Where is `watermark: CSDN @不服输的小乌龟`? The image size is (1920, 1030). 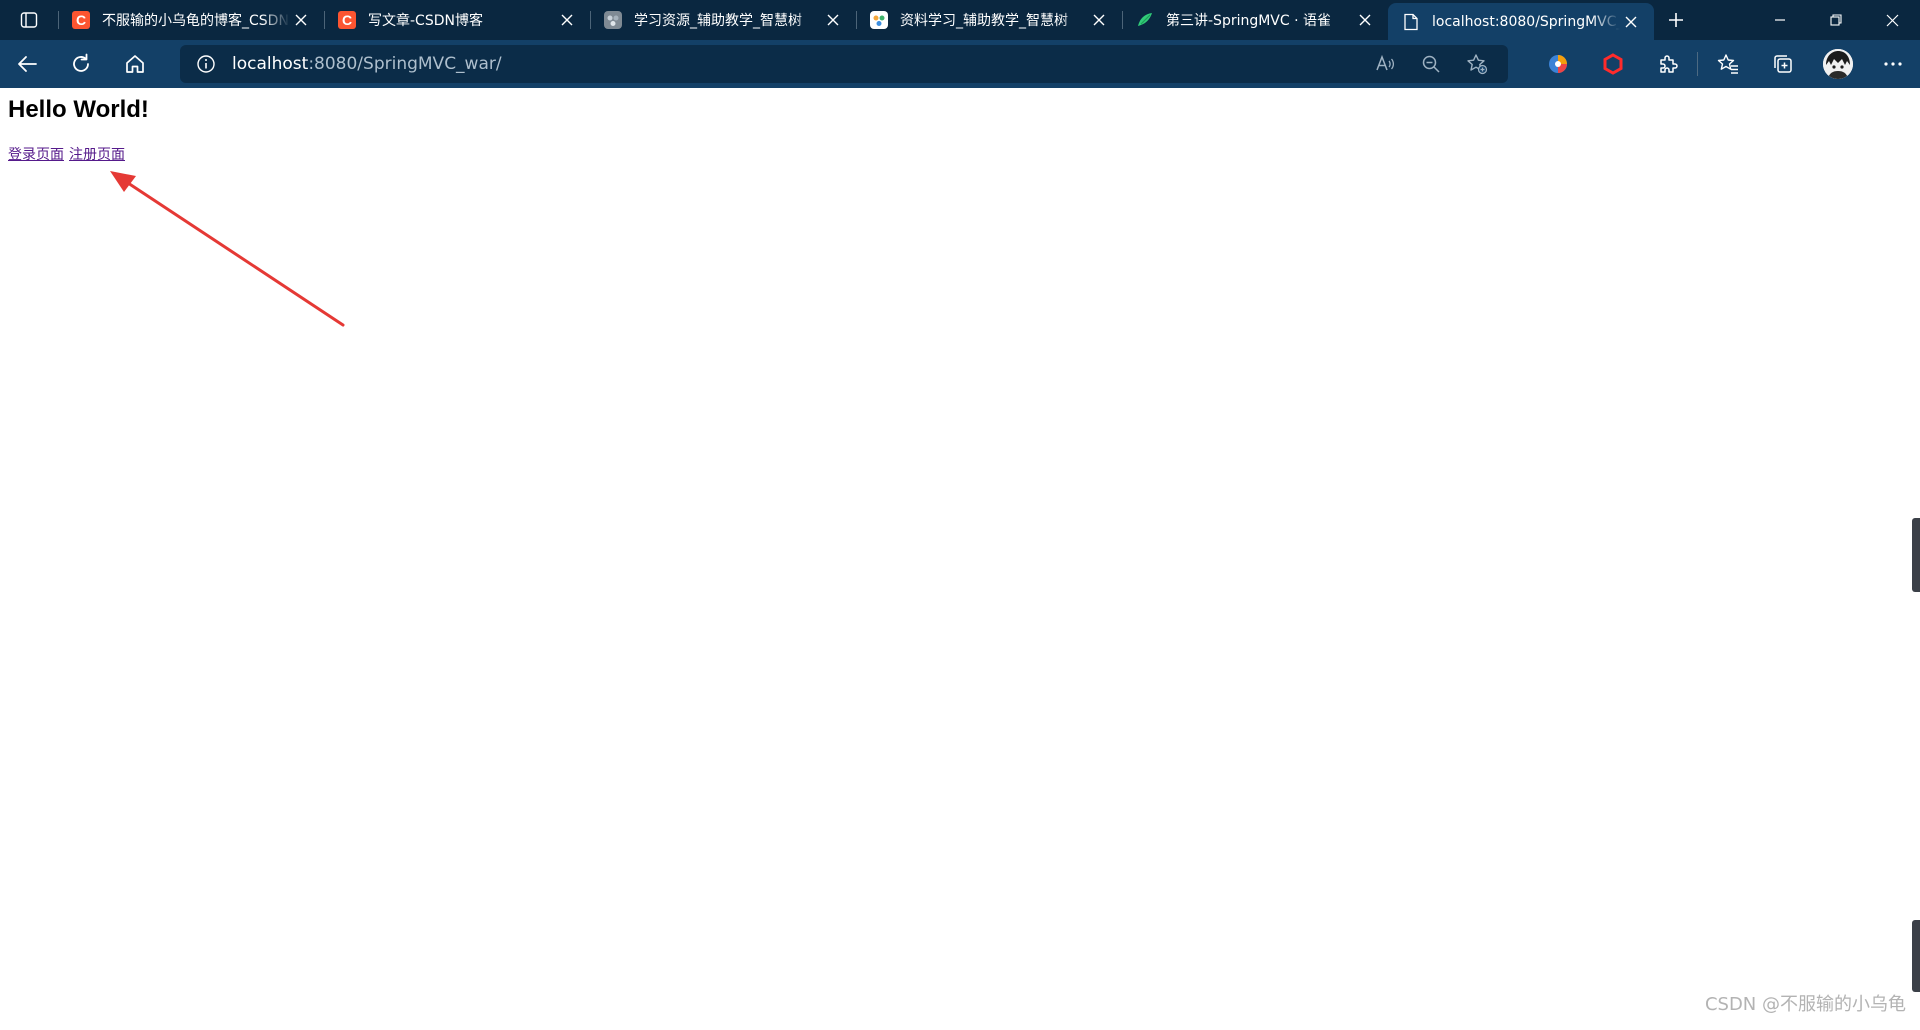
watermark: CSDN @不服输的小乌龟 is located at coordinates (1805, 1004).